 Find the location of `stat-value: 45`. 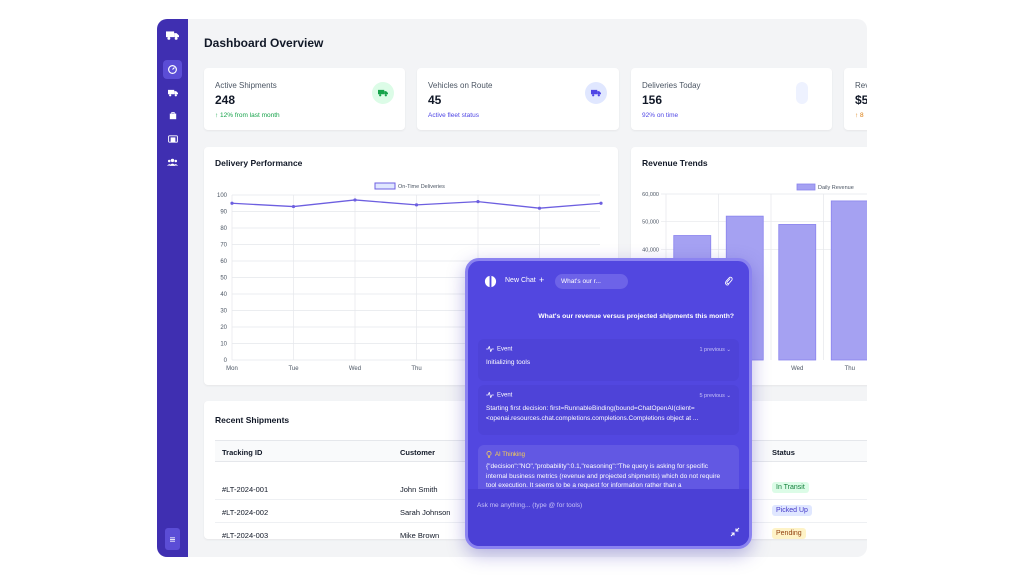

stat-value: 45 is located at coordinates (435, 100).